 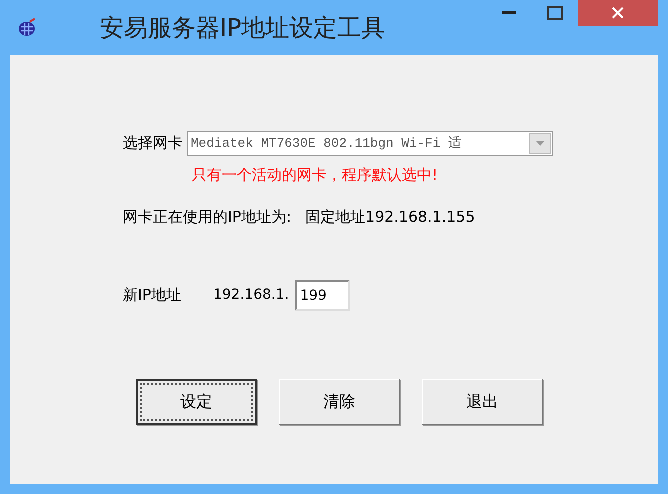 What do you see at coordinates (339, 402) in the screenshot?
I see `dialog-button: 清除` at bounding box center [339, 402].